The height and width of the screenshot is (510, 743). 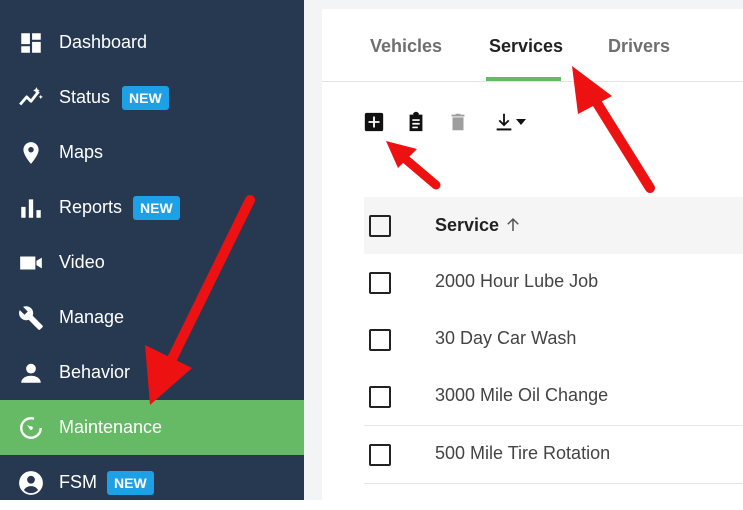 I want to click on download-menu-button, so click(x=510, y=122).